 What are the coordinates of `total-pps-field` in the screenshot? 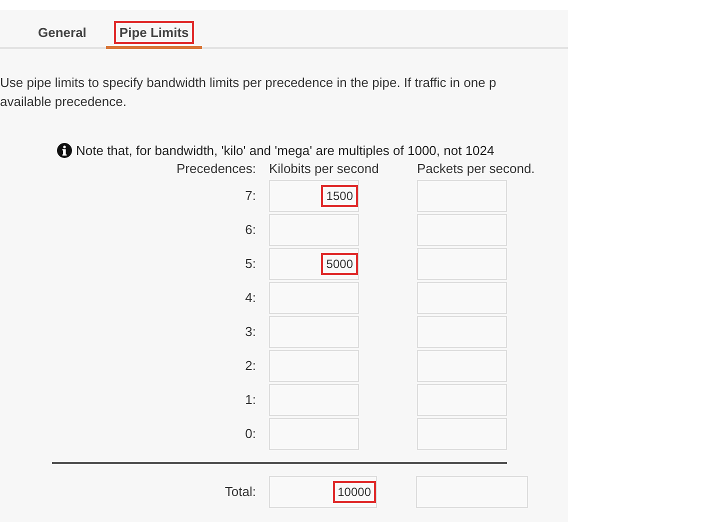 It's located at (472, 492).